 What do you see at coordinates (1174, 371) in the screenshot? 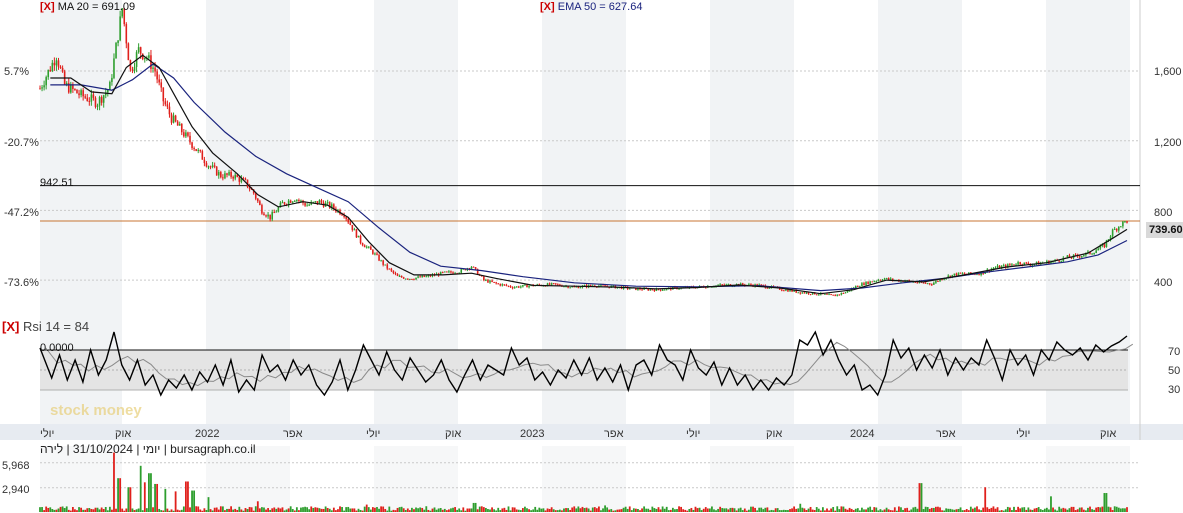
I see `rsi-tick: 50` at bounding box center [1174, 371].